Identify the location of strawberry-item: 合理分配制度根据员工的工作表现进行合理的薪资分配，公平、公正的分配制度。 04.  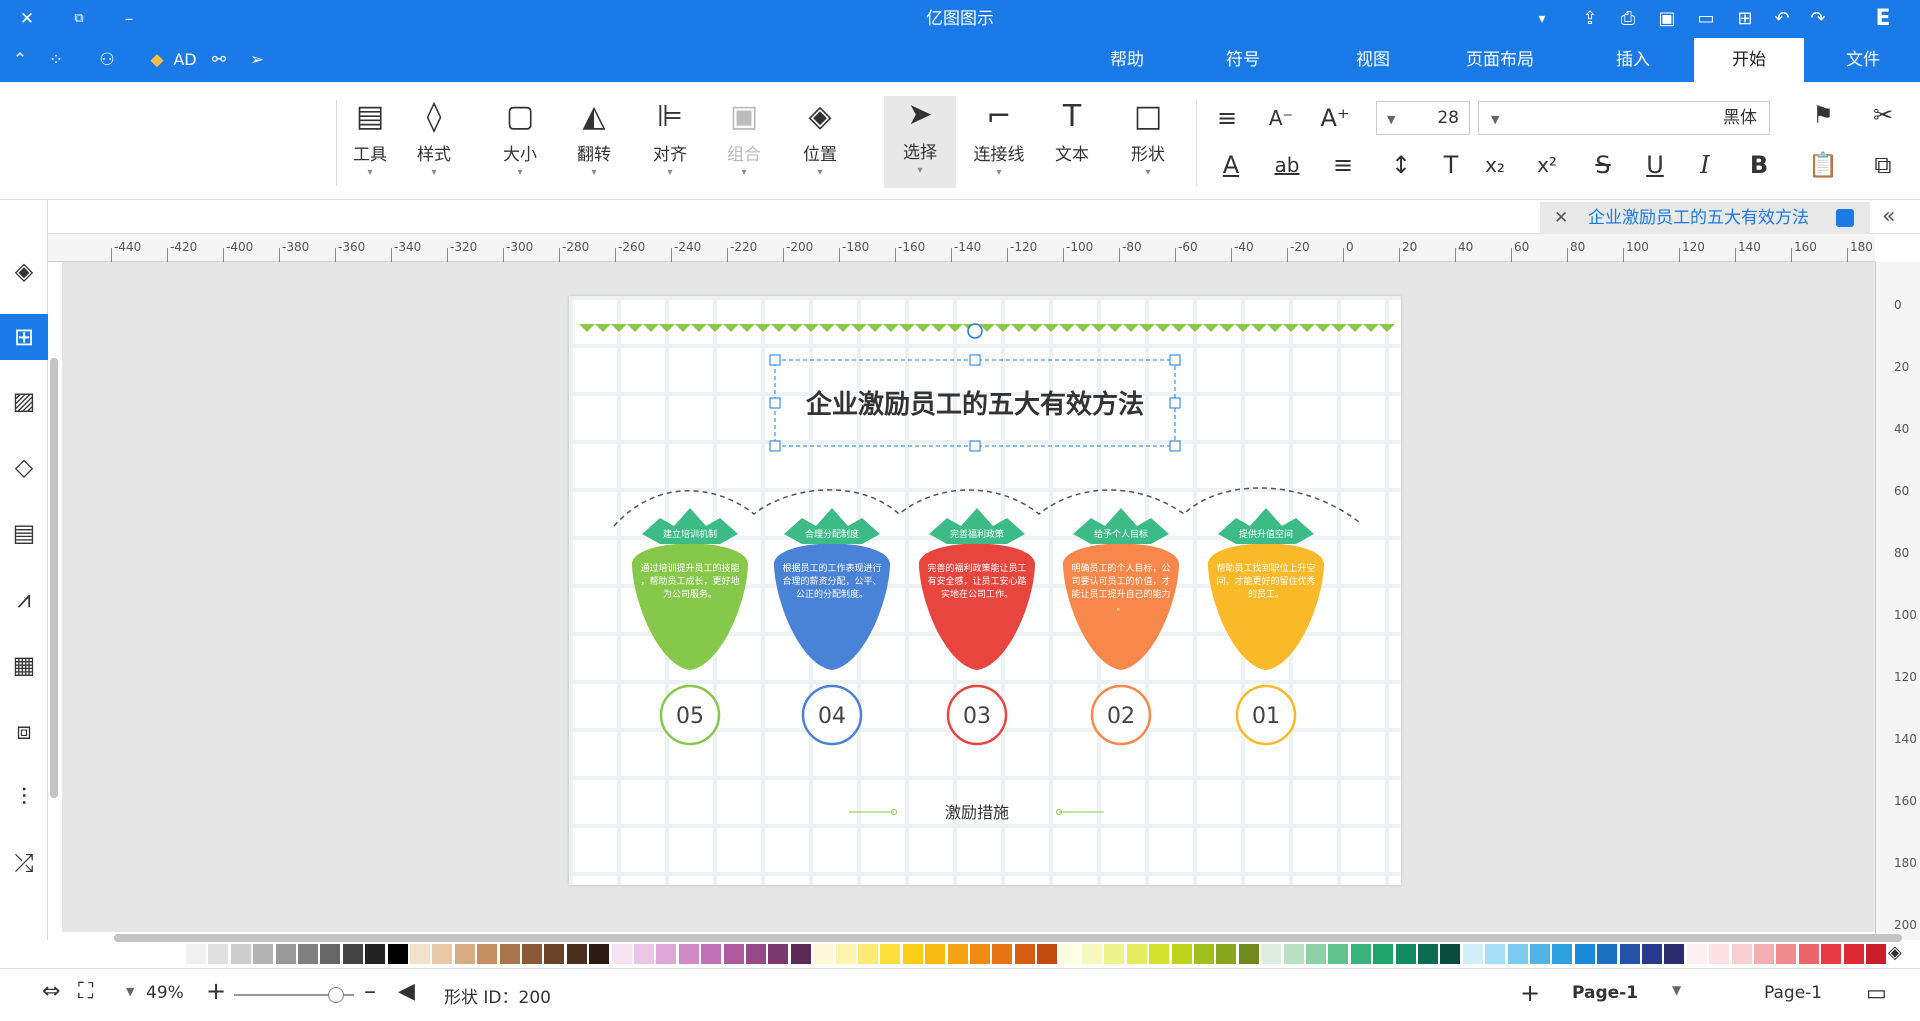
(832, 627).